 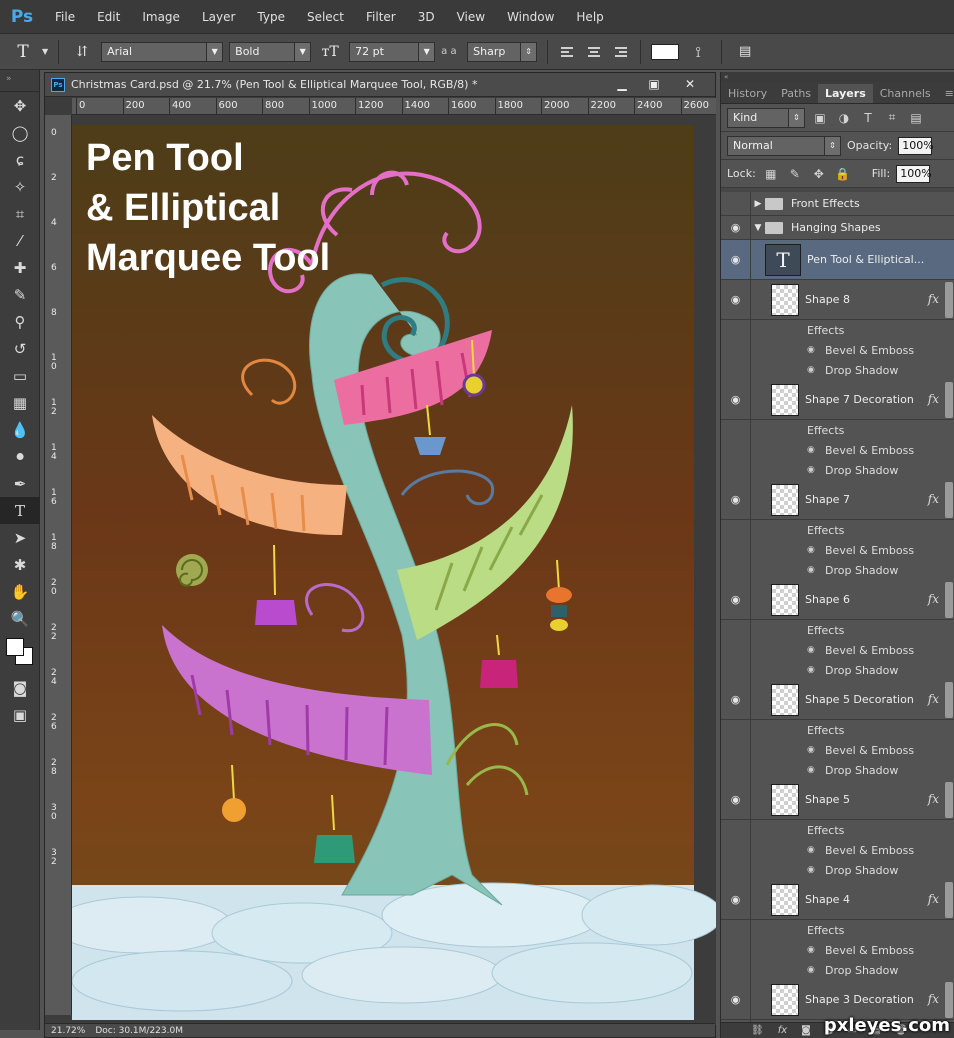 I want to click on type-tool-preset-icon: T, so click(x=23, y=52).